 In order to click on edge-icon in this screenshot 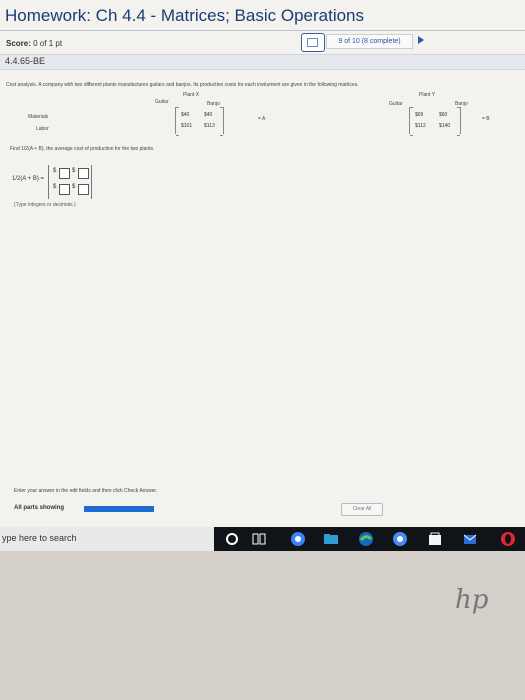, I will do `click(366, 539)`.